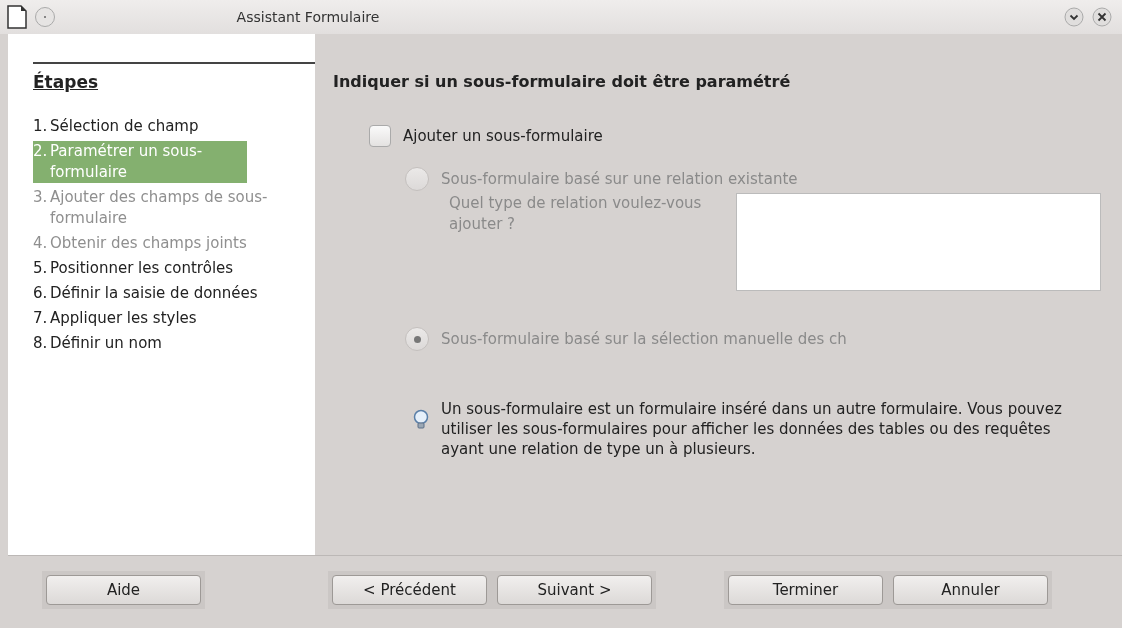  Describe the element at coordinates (421, 420) in the screenshot. I see `lightbulb-icon` at that location.